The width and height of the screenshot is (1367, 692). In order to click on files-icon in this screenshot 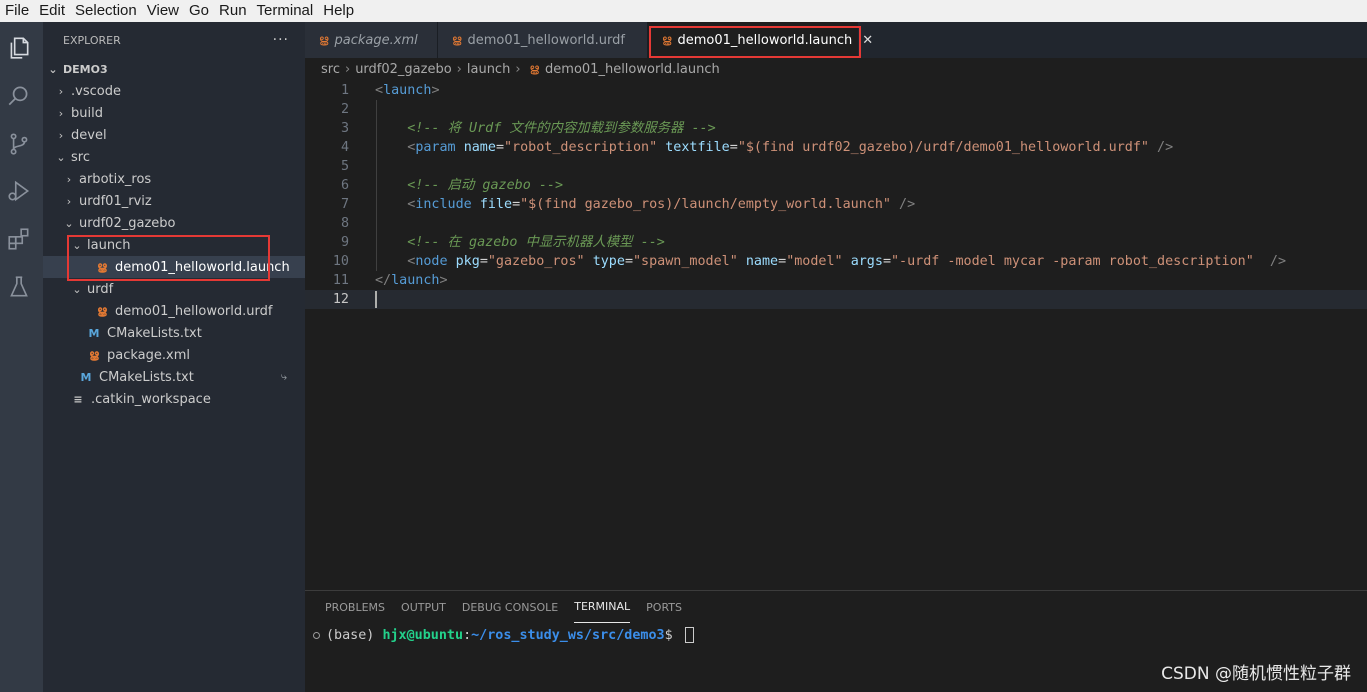, I will do `click(19, 48)`.